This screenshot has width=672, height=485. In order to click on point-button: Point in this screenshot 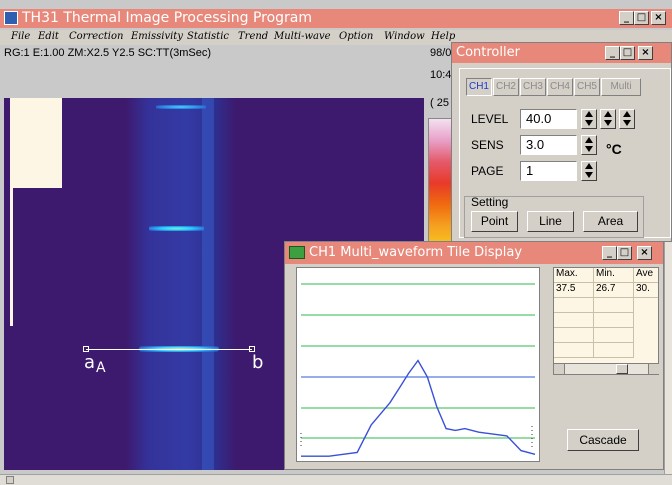, I will do `click(494, 221)`.